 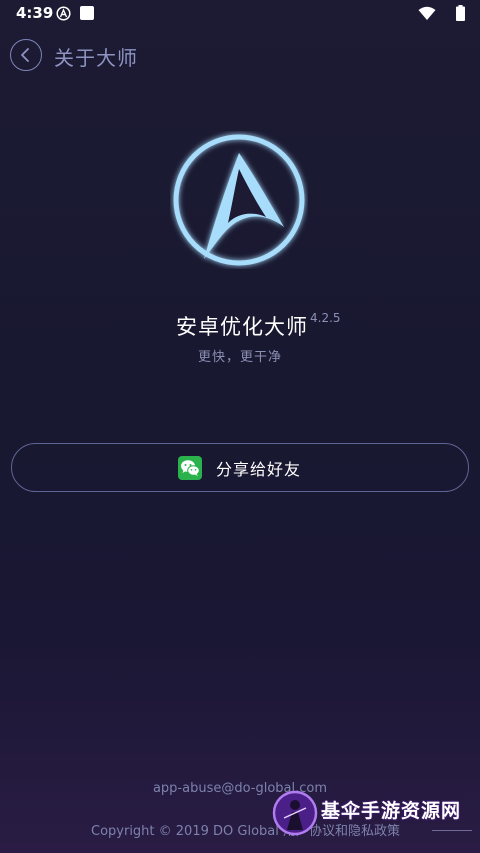 I want to click on app-slogan: 更快，更干净, so click(x=239, y=357).